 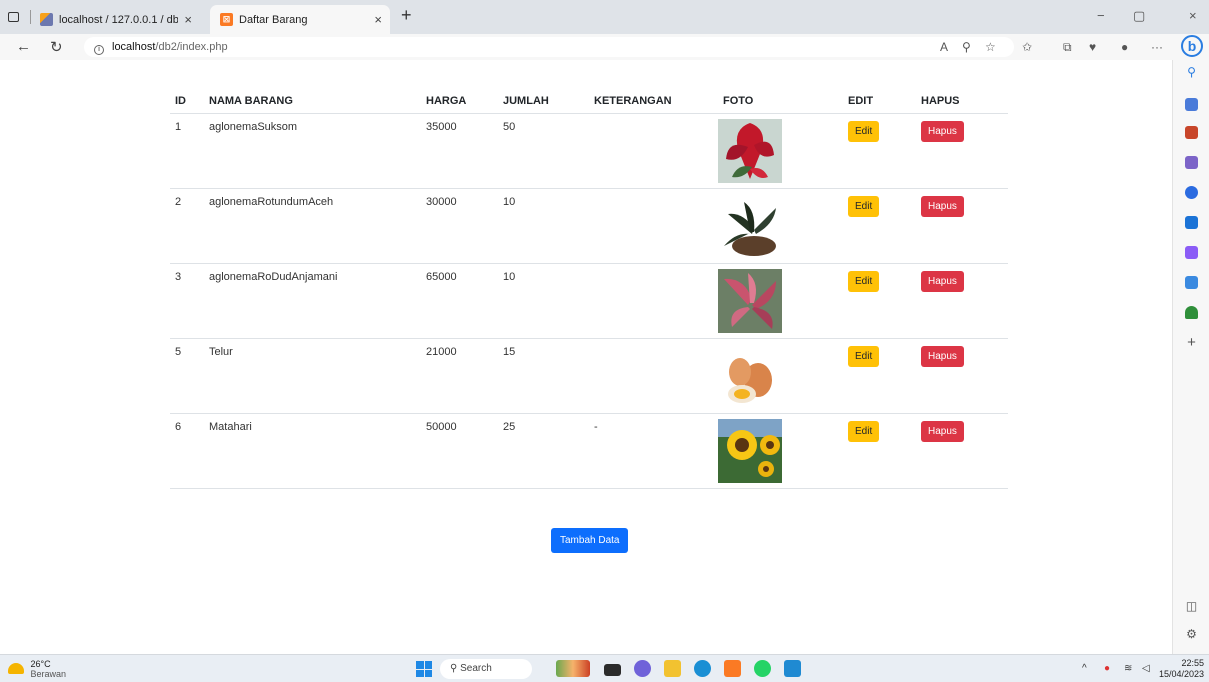 What do you see at coordinates (990, 47) in the screenshot?
I see `favorite-star-icon: ☆` at bounding box center [990, 47].